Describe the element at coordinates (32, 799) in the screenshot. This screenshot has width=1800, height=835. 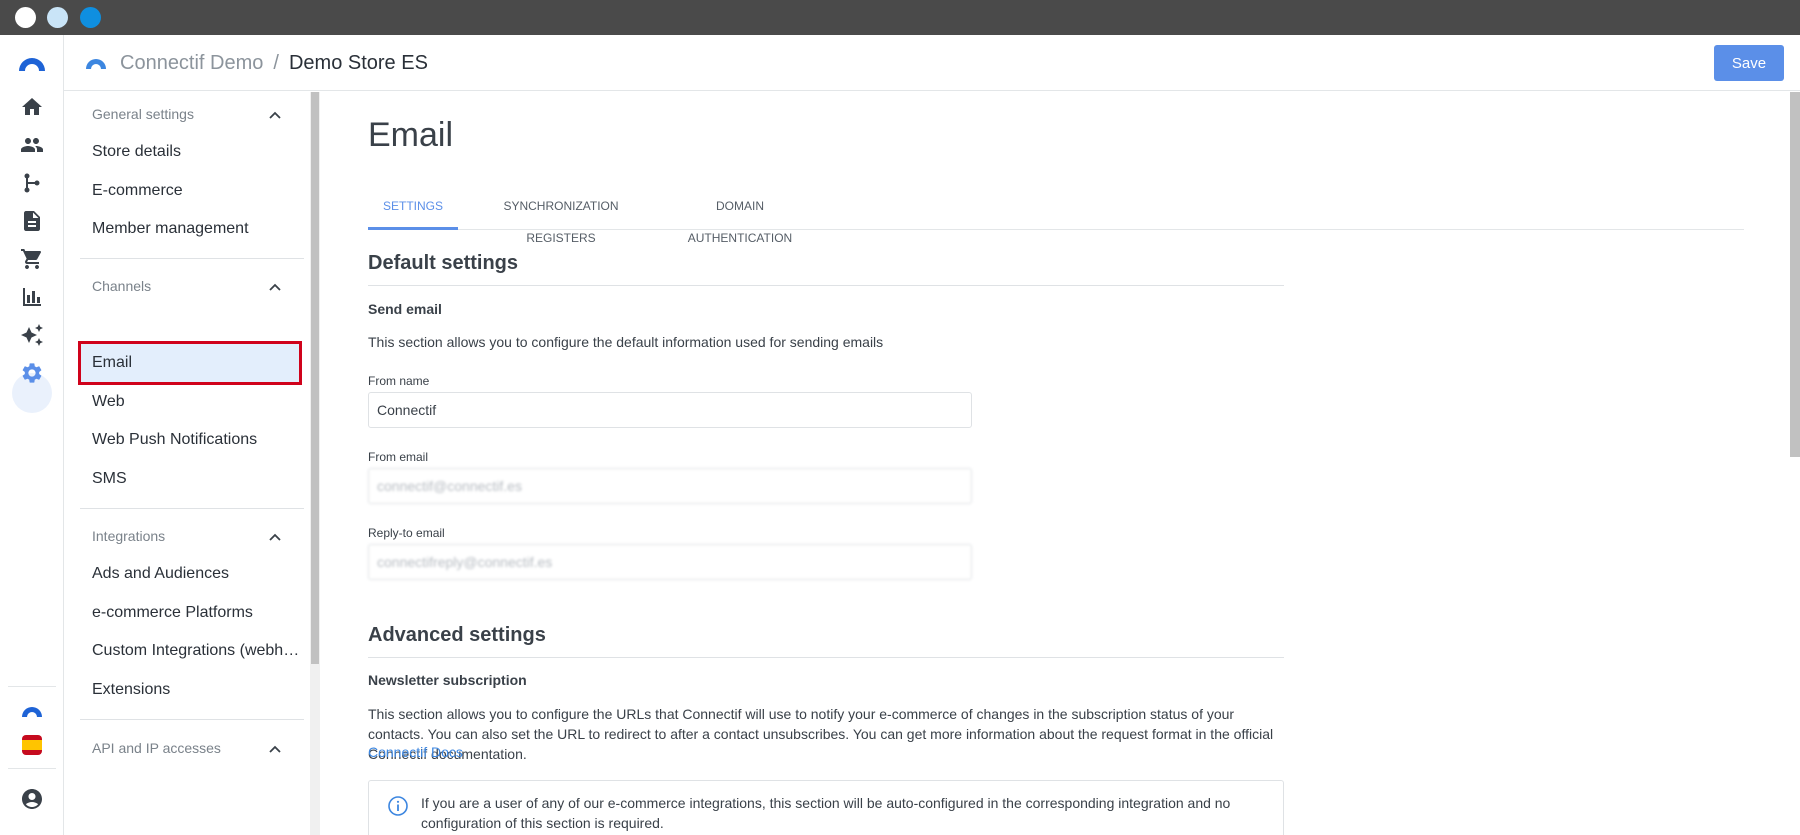
I see `user-account-icon` at that location.